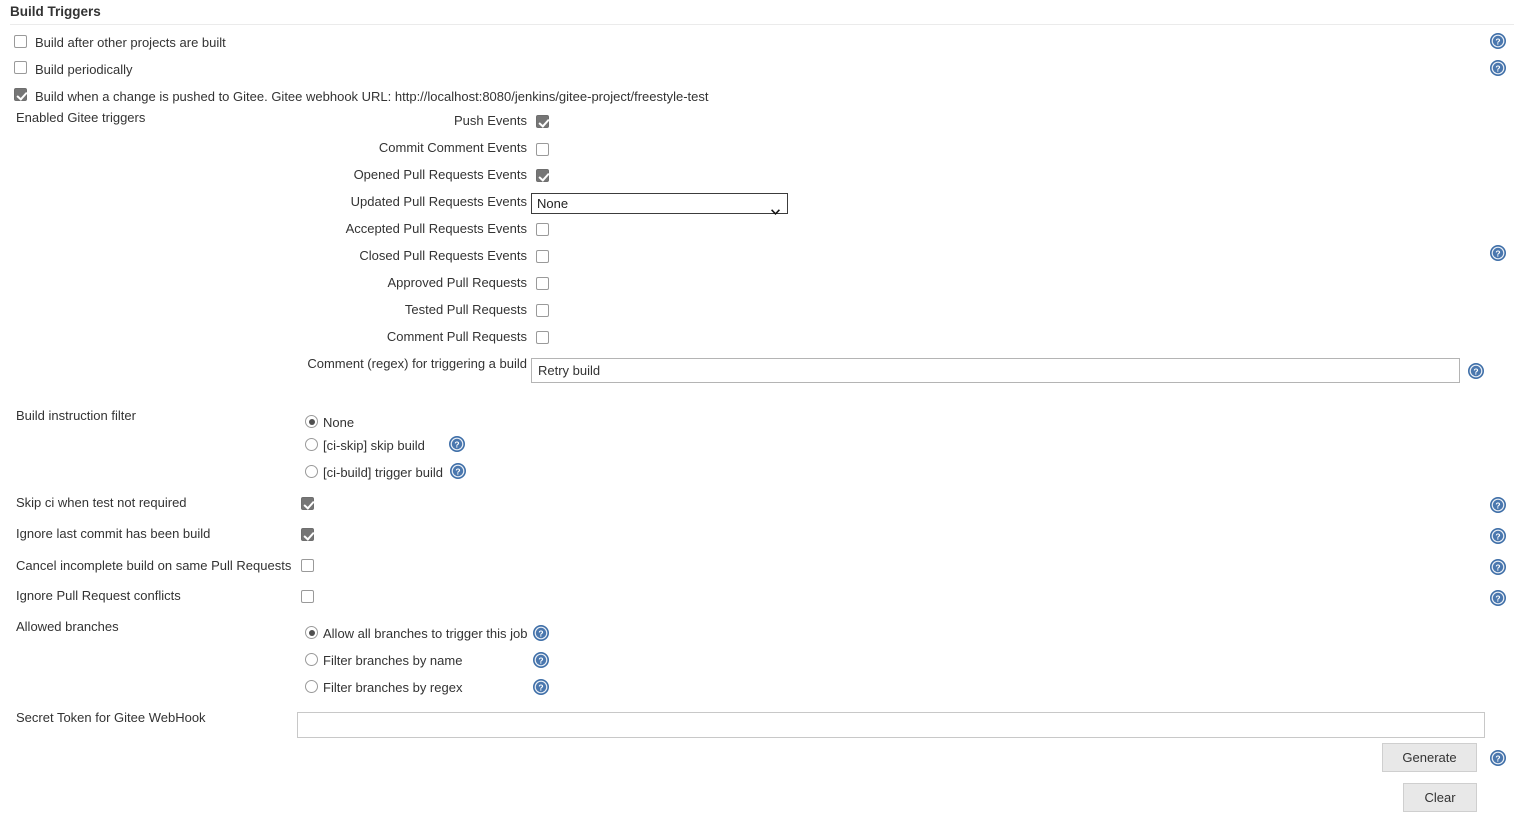  I want to click on help-icon-ignore-last-commit-has-been-build: ?, so click(1498, 536).